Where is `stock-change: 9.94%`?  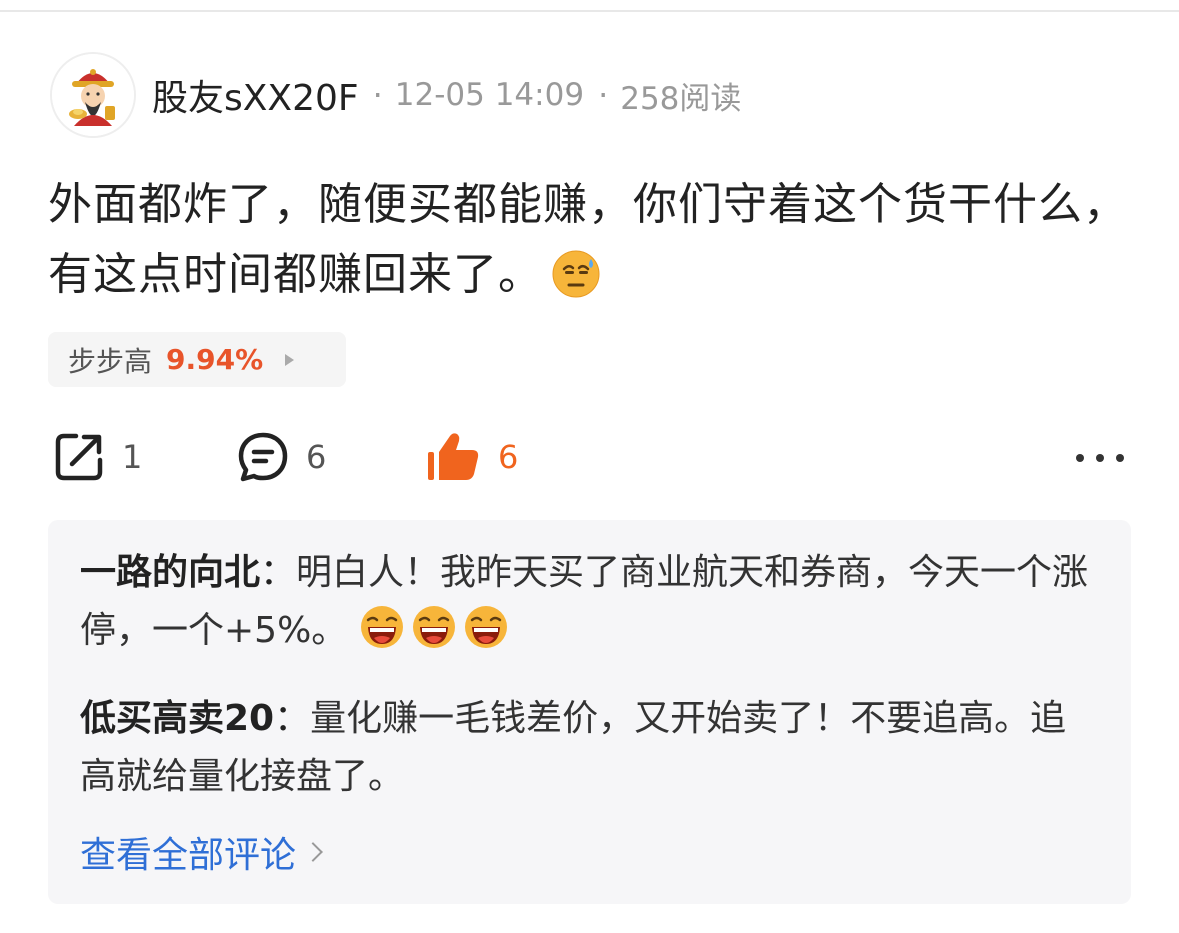 stock-change: 9.94% is located at coordinates (215, 359).